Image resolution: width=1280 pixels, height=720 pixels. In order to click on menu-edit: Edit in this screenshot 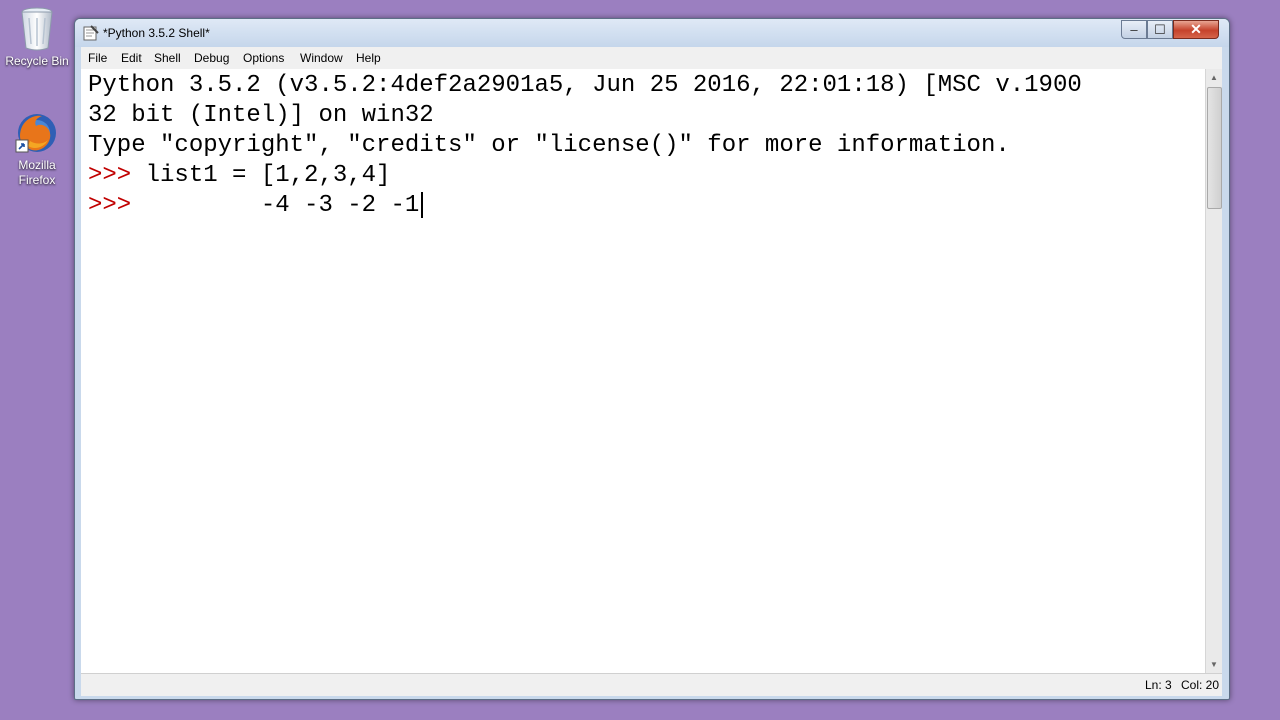, I will do `click(131, 58)`.